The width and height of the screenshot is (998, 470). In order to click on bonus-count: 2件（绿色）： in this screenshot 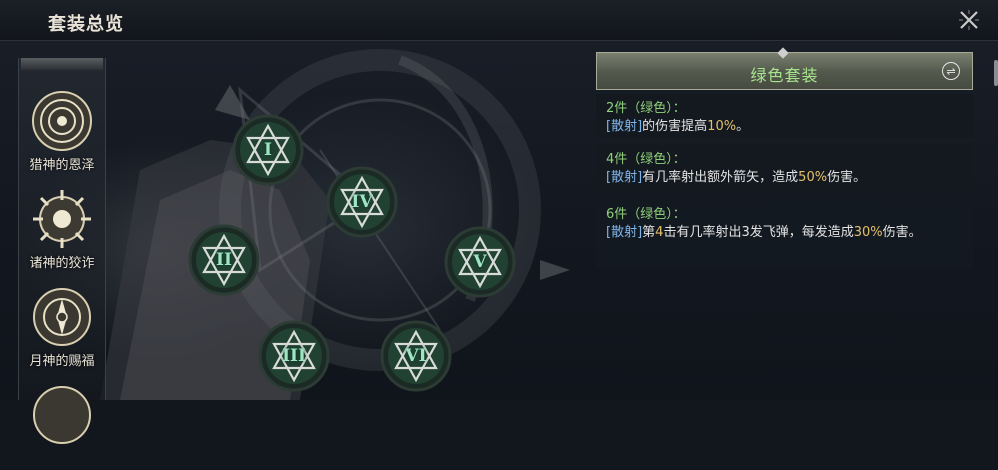, I will do `click(646, 108)`.